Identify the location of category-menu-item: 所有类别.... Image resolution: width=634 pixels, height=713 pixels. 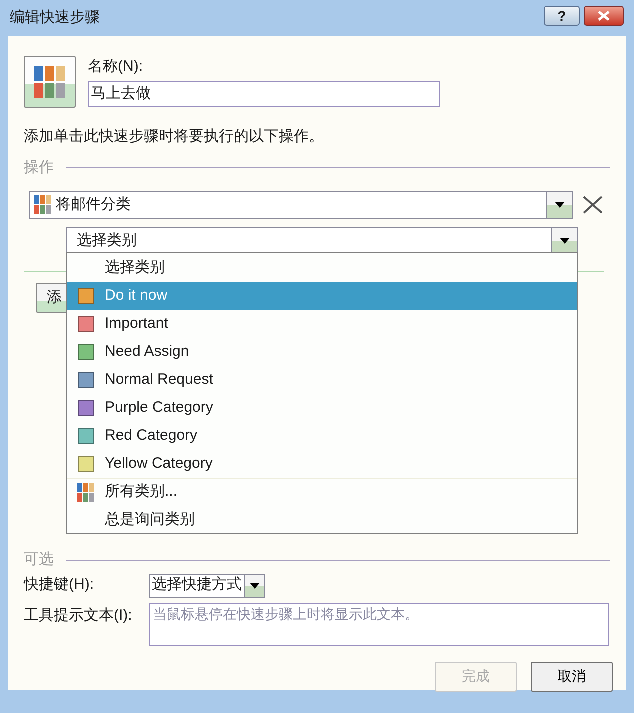
(322, 492).